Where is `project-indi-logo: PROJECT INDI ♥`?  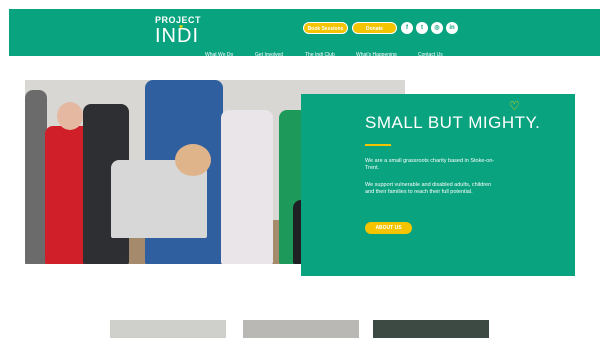
project-indi-logo: PROJECT INDI ♥ is located at coordinates (178, 34).